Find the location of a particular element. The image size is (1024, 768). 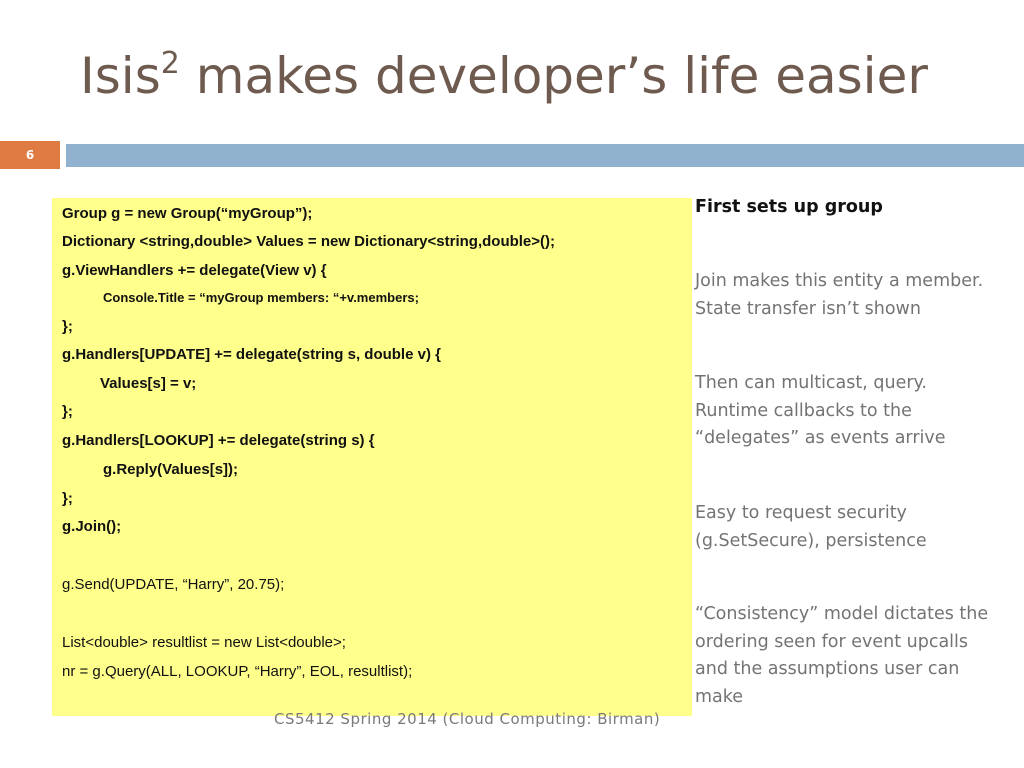

note-line: Then can multicast, query. is located at coordinates (811, 383).